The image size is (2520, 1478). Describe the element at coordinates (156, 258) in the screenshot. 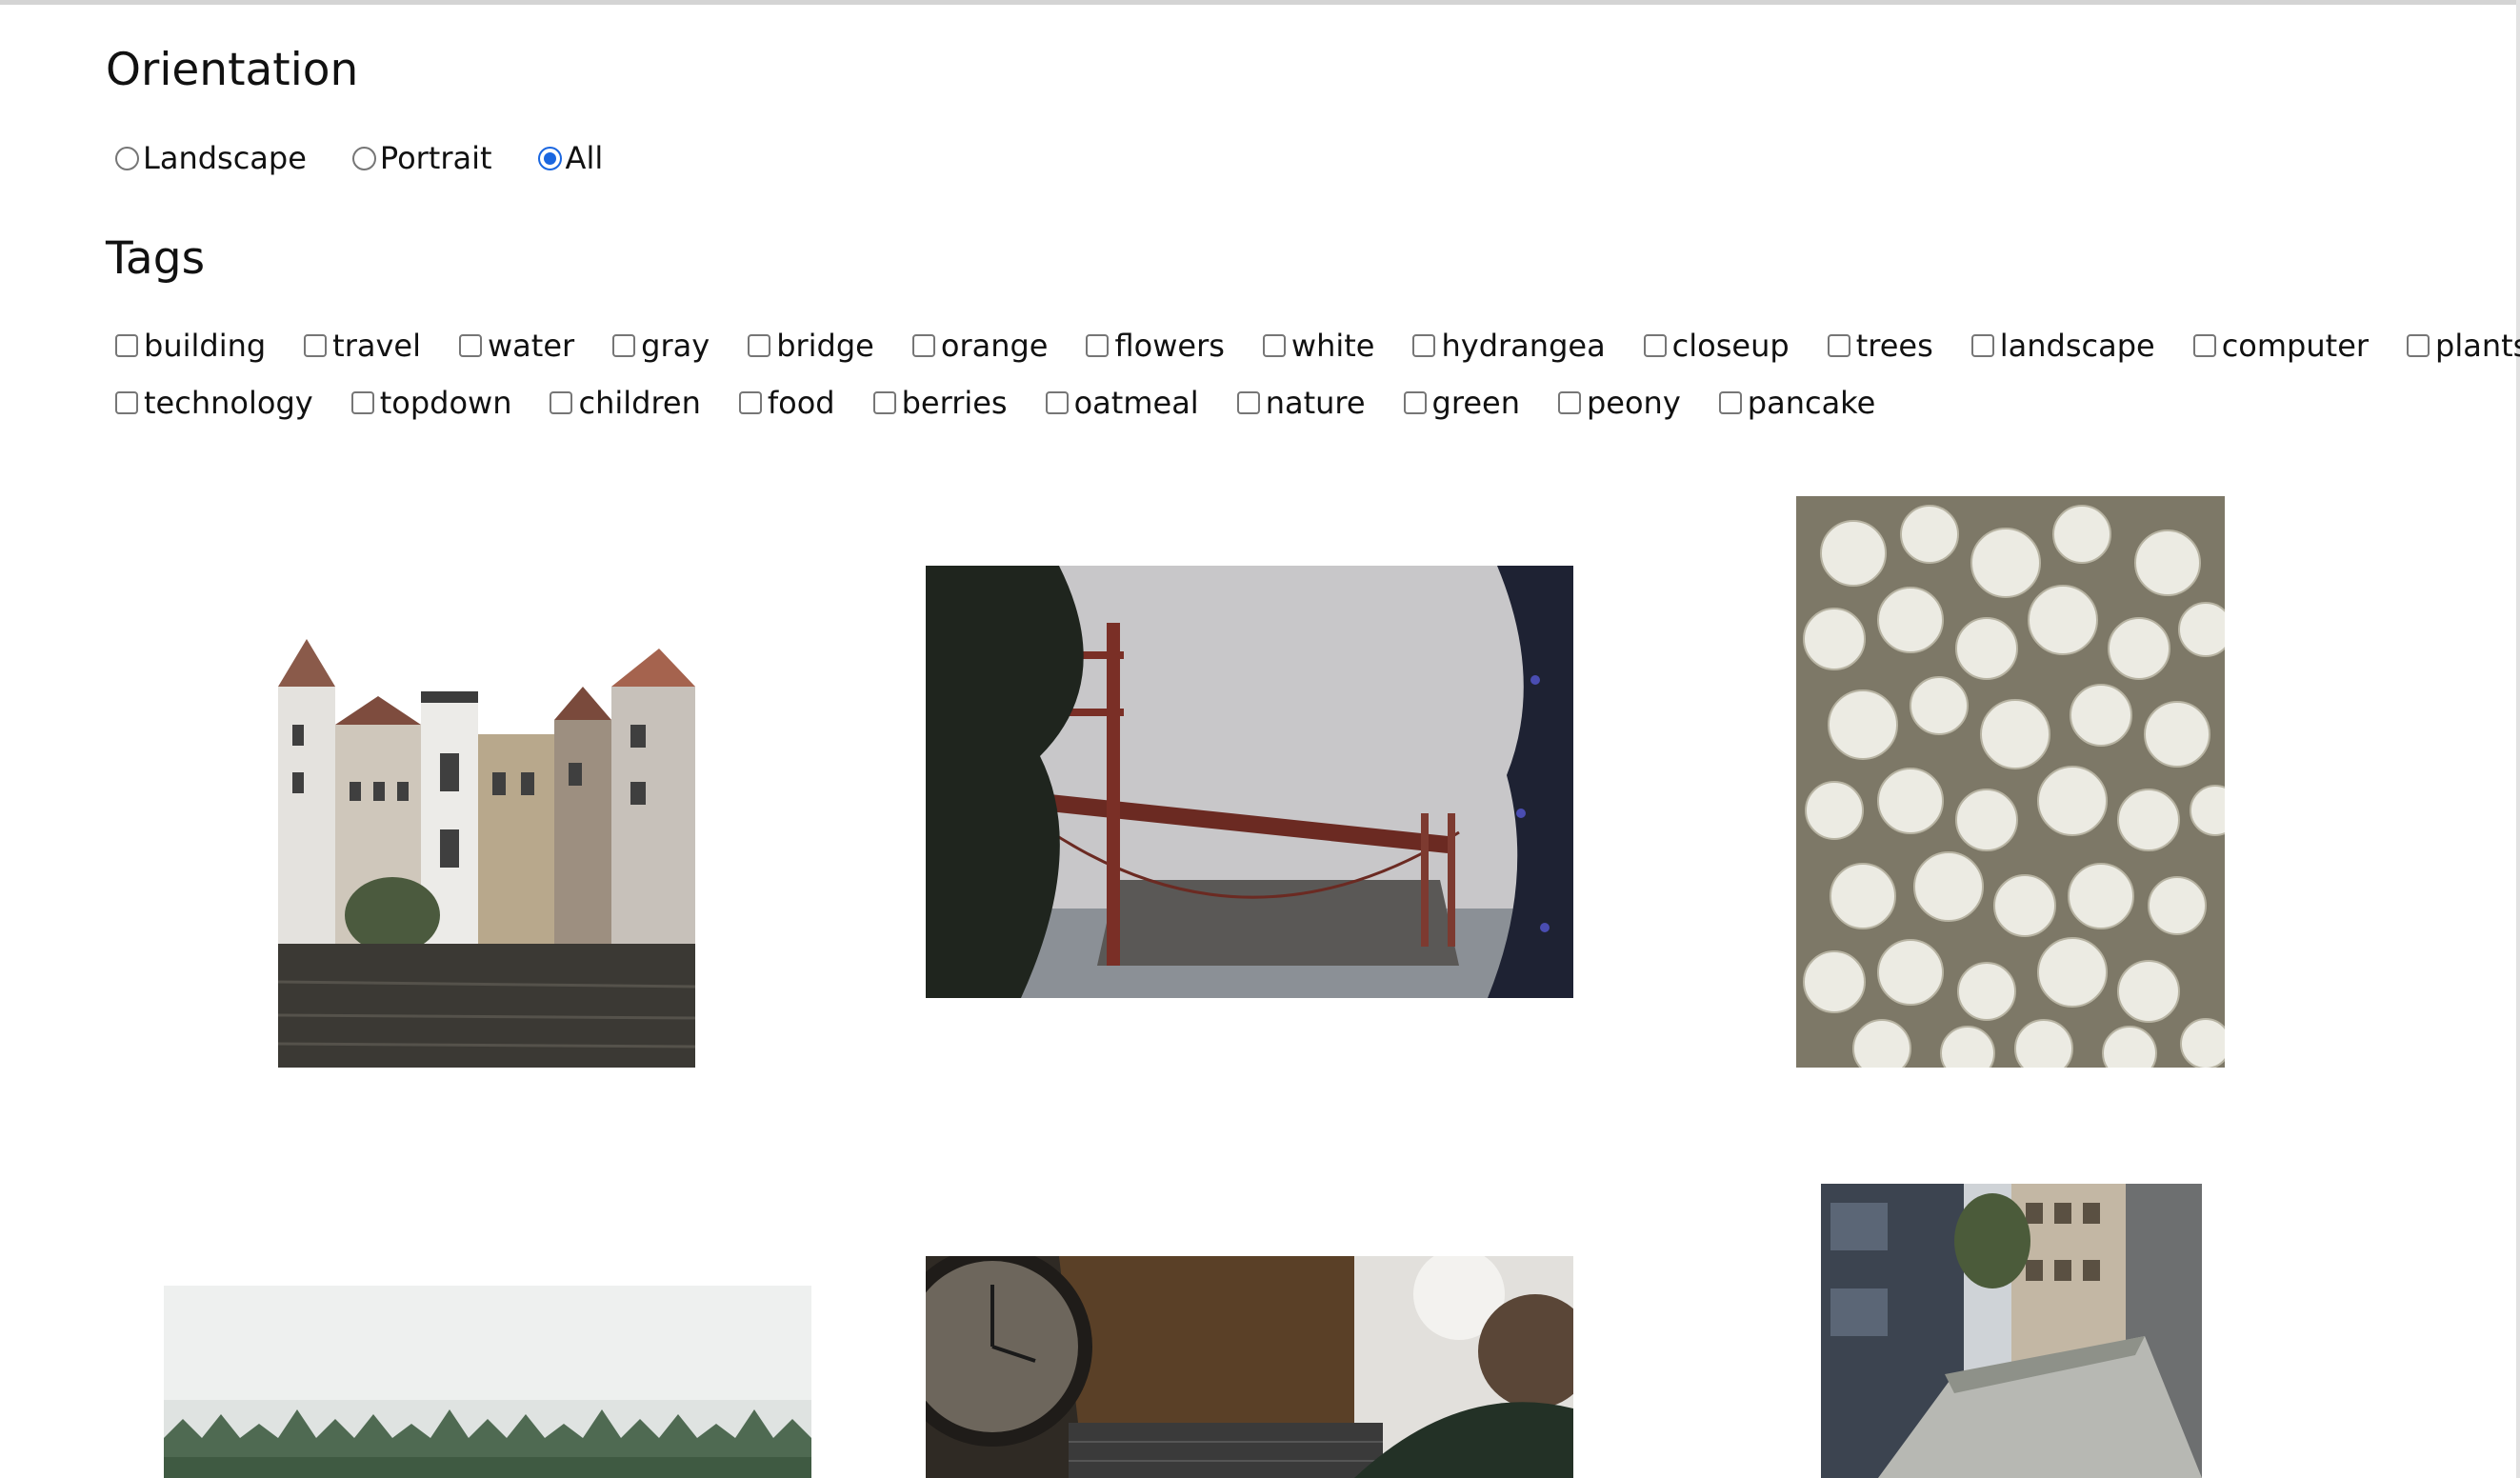

I see `tags-heading: Tags` at that location.